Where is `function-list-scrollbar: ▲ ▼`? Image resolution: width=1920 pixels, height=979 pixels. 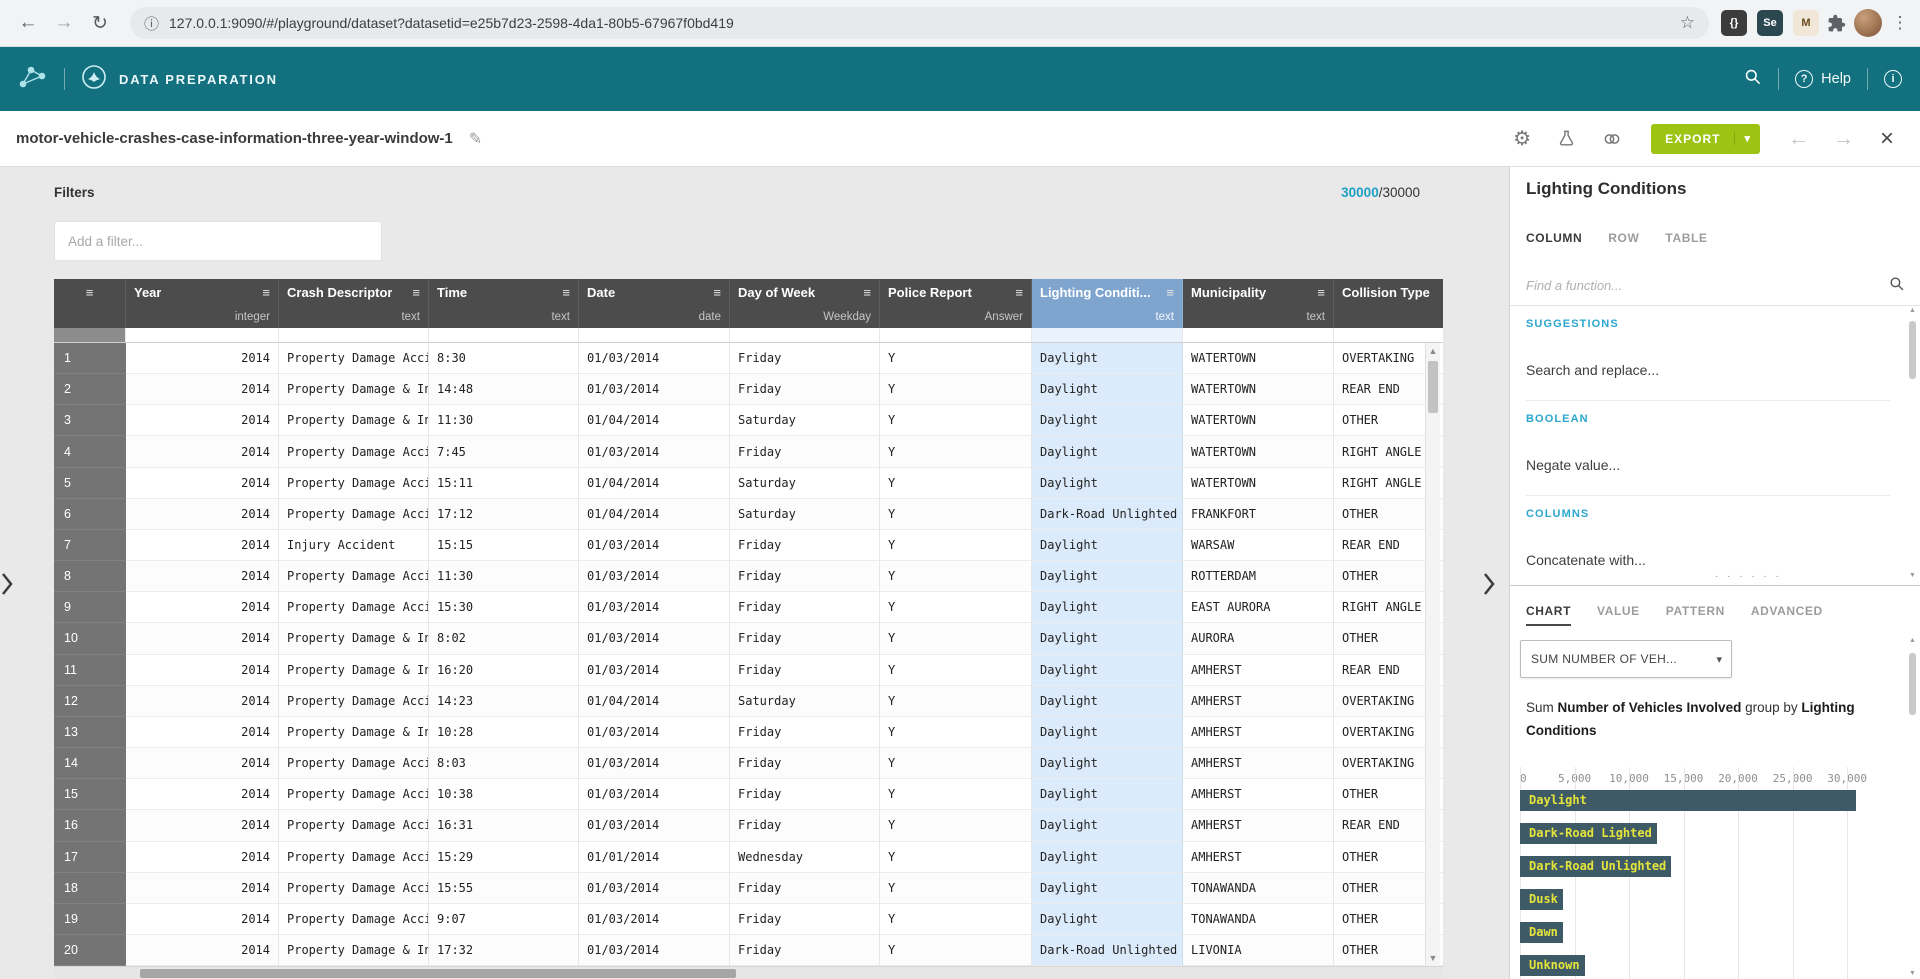 function-list-scrollbar: ▲ ▼ is located at coordinates (1912, 443).